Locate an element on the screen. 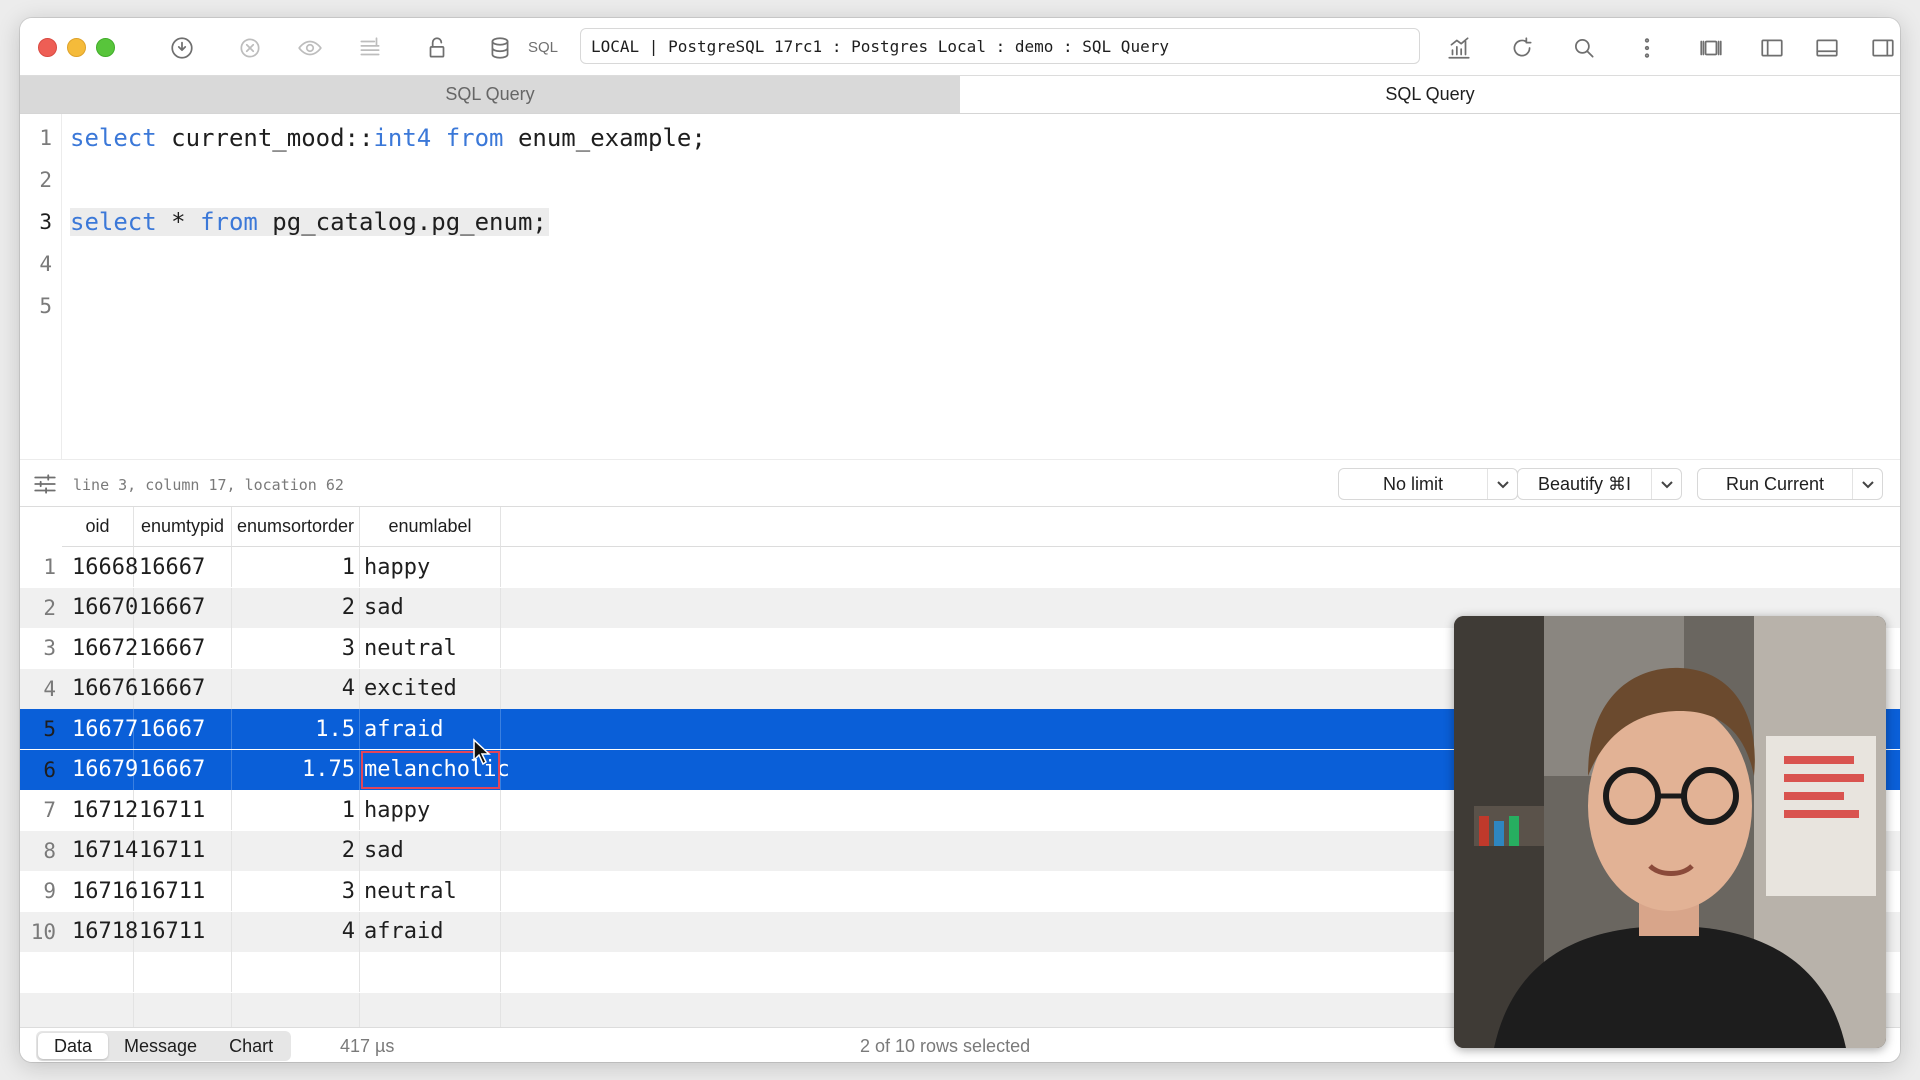  beautify-label: Beautify ⌘I is located at coordinates (1584, 483).